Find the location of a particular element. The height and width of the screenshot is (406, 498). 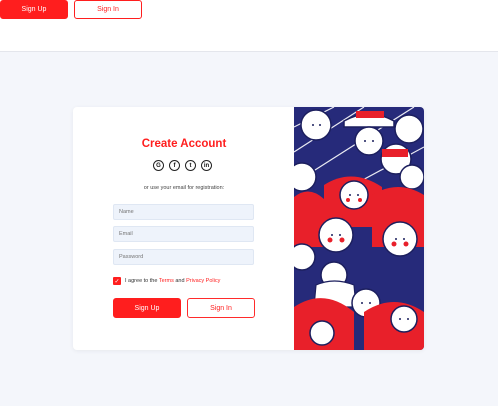

social-buttons: G f t in is located at coordinates (182, 165).